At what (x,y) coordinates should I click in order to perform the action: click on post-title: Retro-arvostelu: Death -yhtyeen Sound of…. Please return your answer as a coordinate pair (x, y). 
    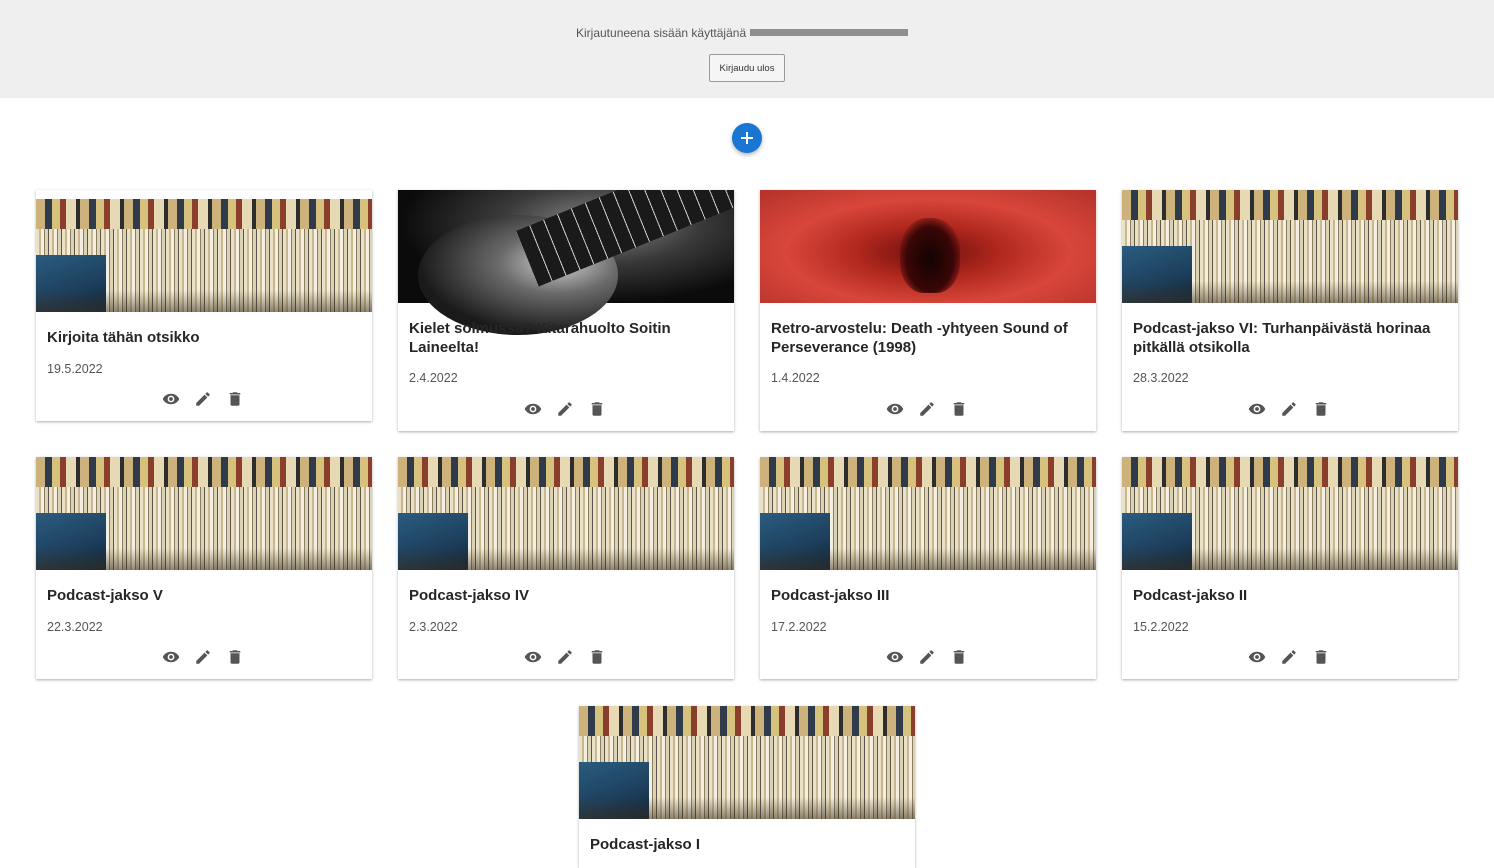
    Looking at the image, I should click on (919, 338).